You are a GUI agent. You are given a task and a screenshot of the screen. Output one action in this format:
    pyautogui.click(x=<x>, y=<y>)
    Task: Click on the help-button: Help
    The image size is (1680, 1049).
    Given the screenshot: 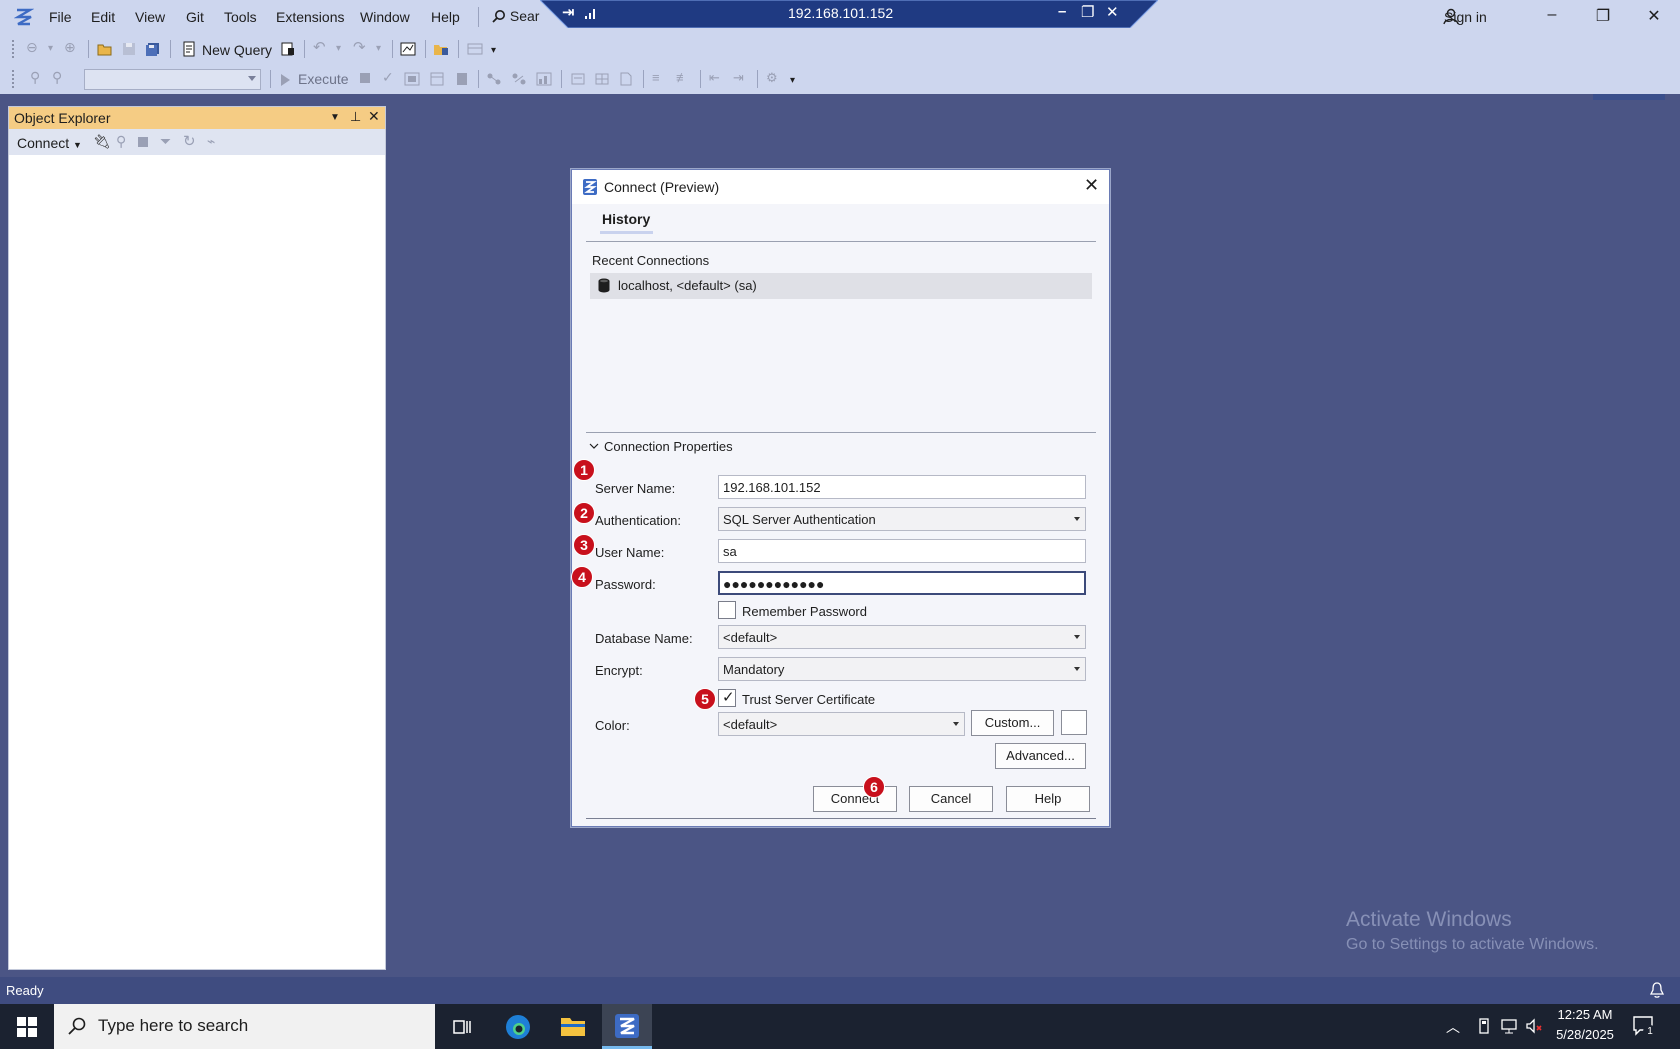 What is the action you would take?
    pyautogui.click(x=1048, y=799)
    